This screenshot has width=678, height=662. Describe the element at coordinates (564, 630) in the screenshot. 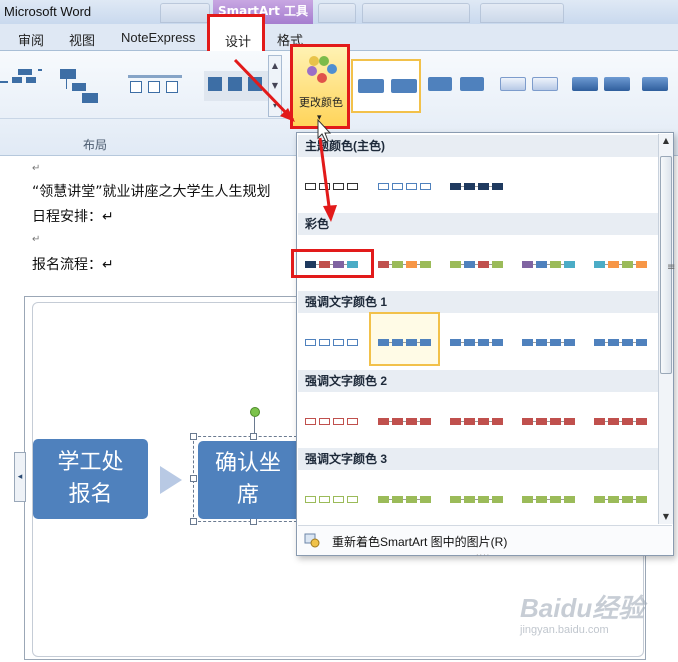

I see `watermark-url: jingyan.baidu.com` at that location.